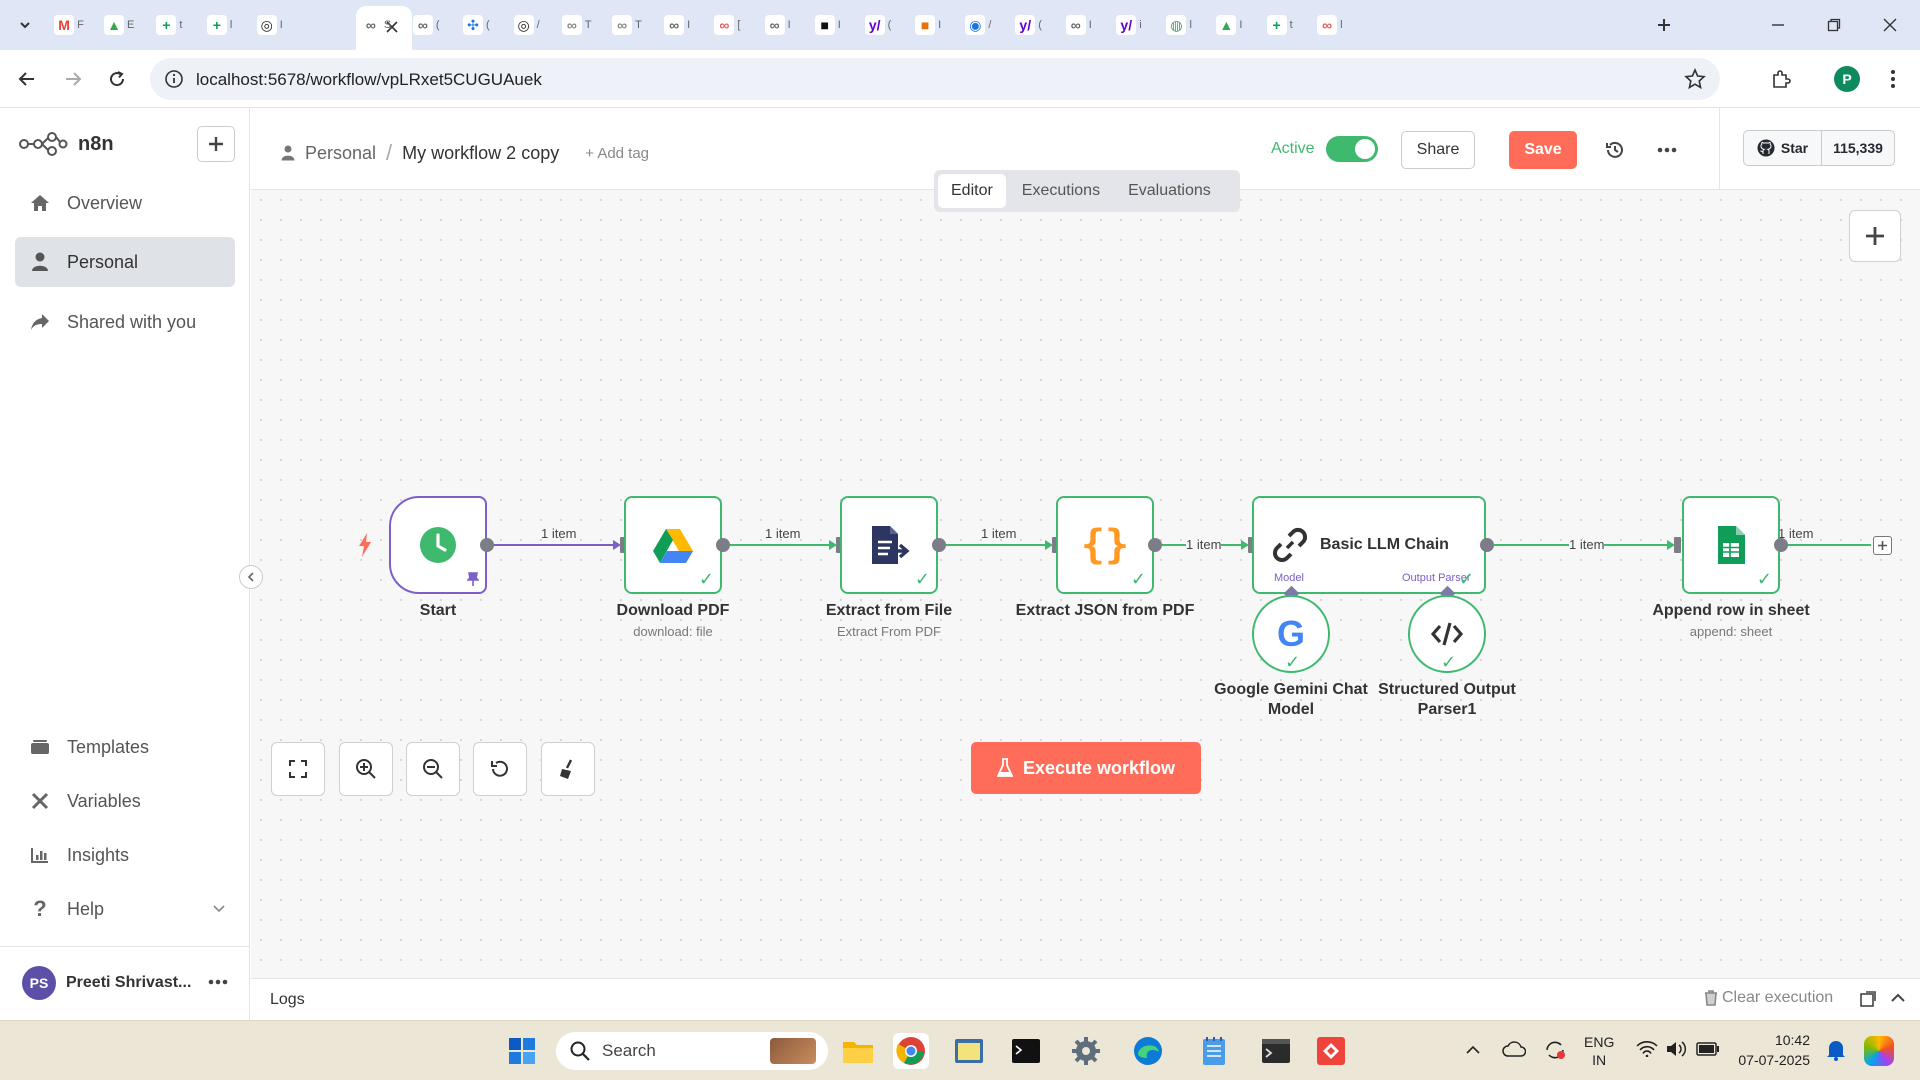 This screenshot has width=1920, height=1080. Describe the element at coordinates (1026, 1051) in the screenshot. I see `terminal-icon` at that location.